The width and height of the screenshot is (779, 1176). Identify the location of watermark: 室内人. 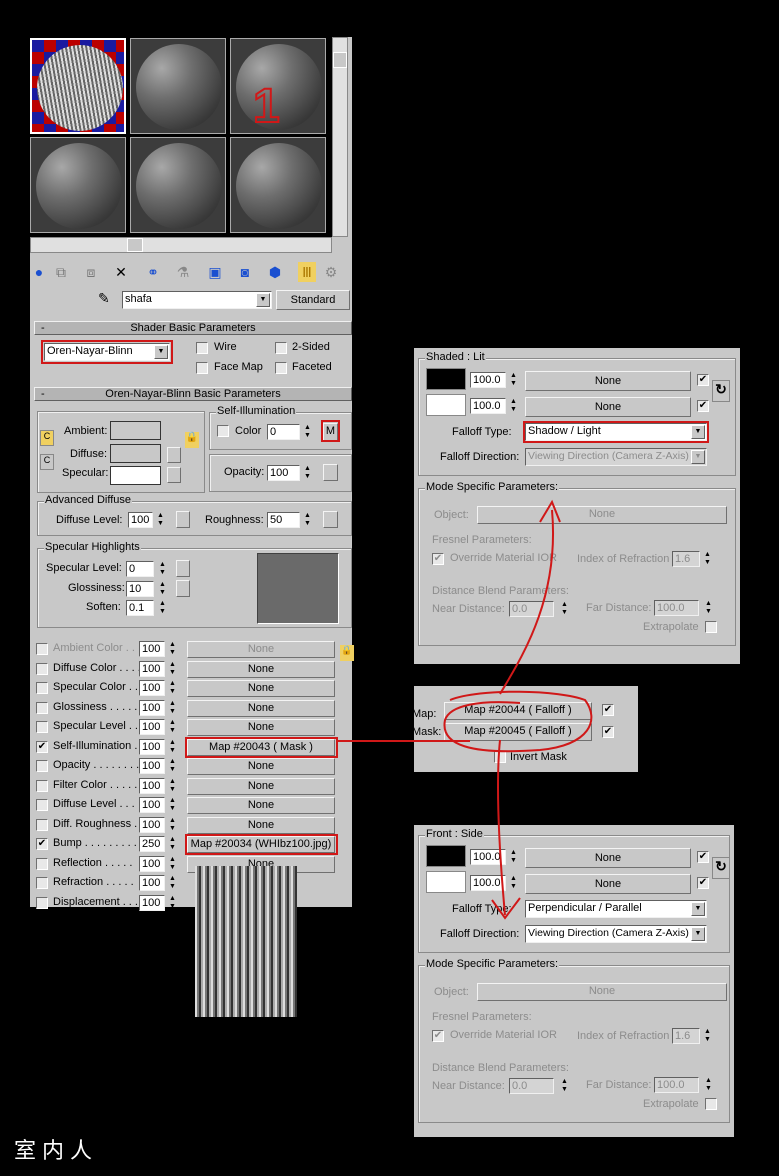
(56, 1151).